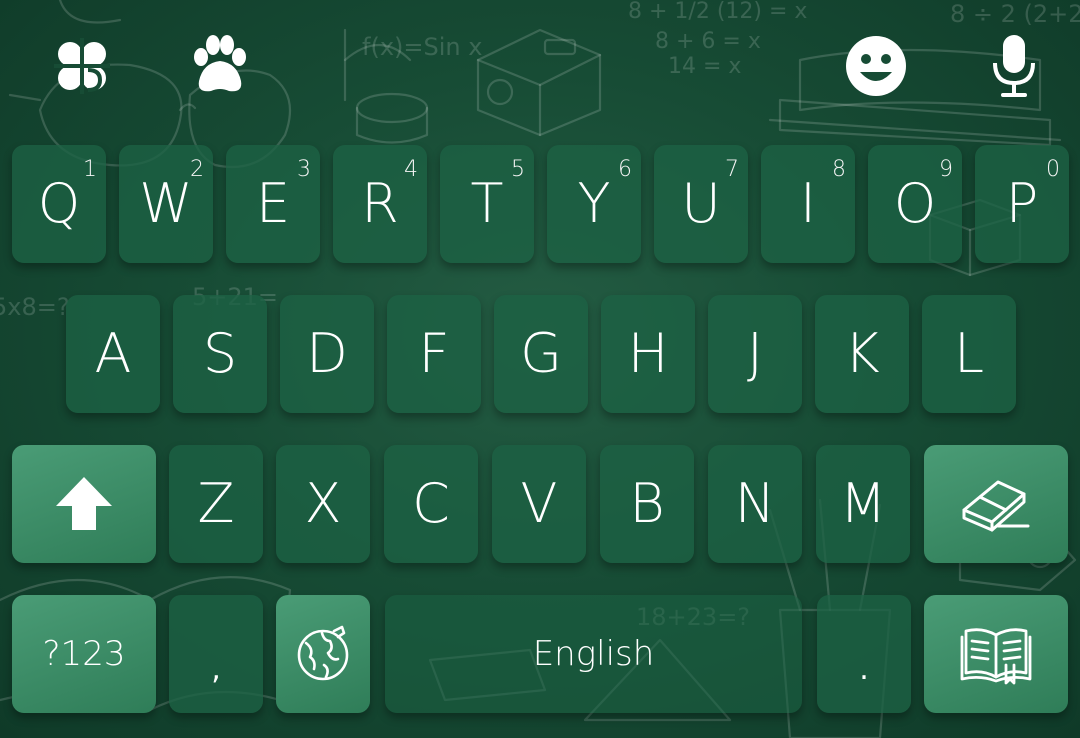 This screenshot has height=738, width=1080. I want to click on key-m: M, so click(863, 504).